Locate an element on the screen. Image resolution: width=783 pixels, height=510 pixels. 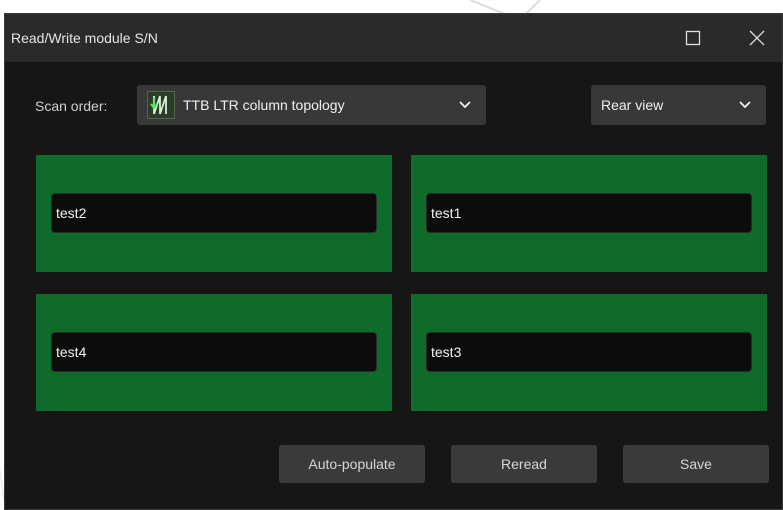
reread-button: Reread is located at coordinates (524, 464).